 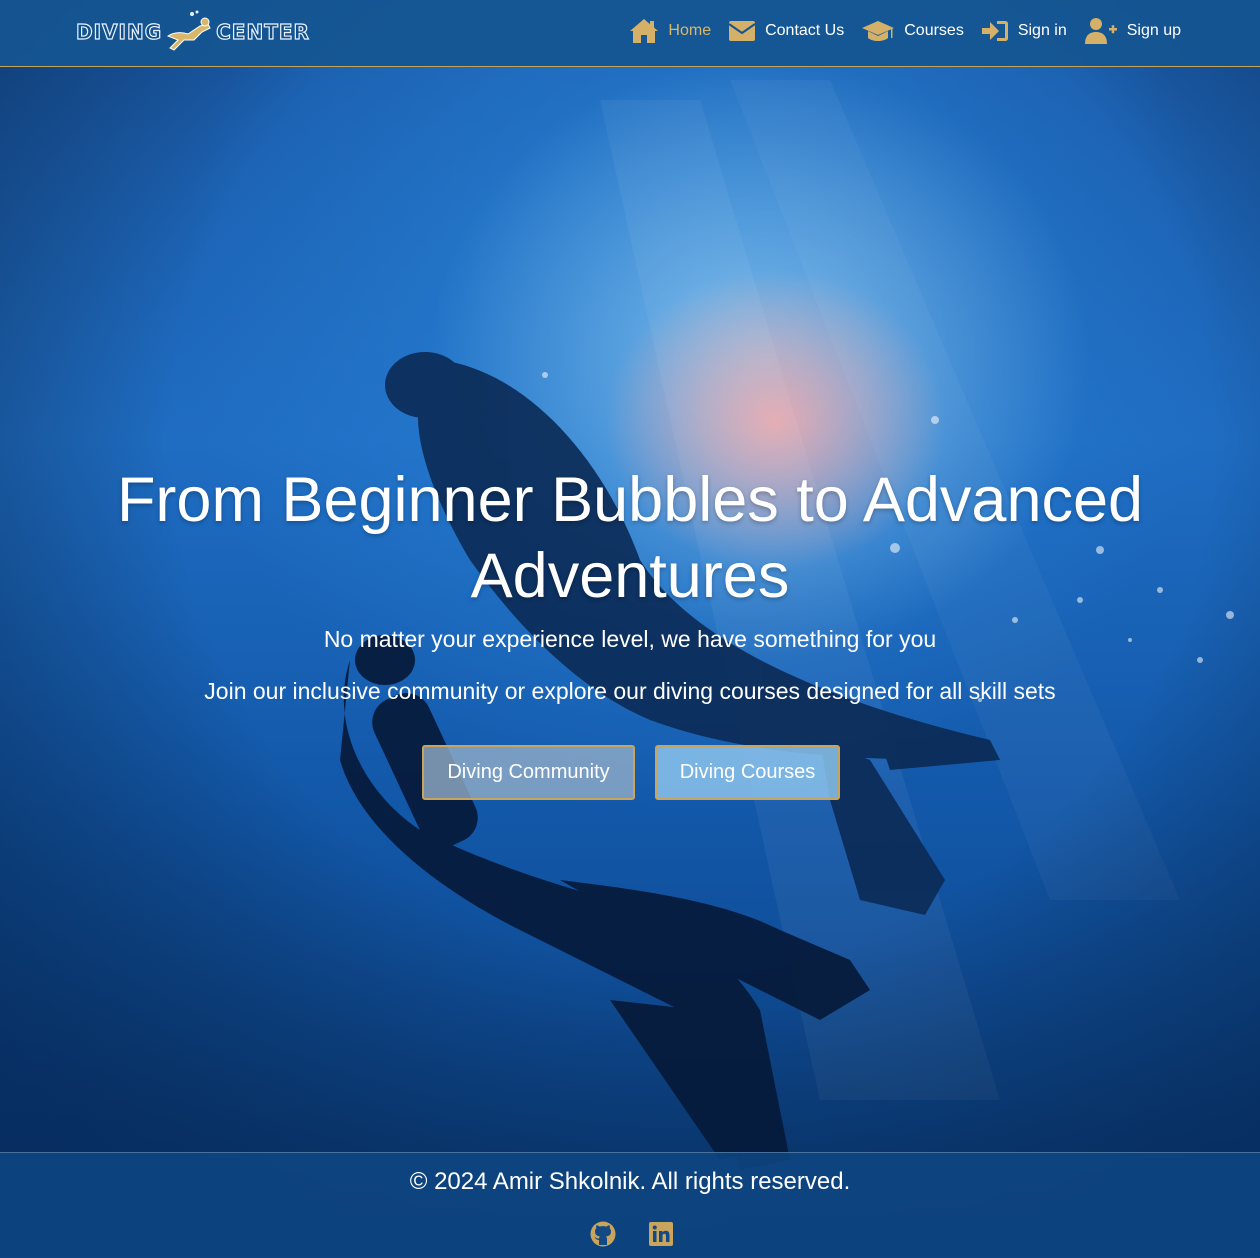 What do you see at coordinates (119, 31) in the screenshot?
I see `logo-word-diving: DIVING` at bounding box center [119, 31].